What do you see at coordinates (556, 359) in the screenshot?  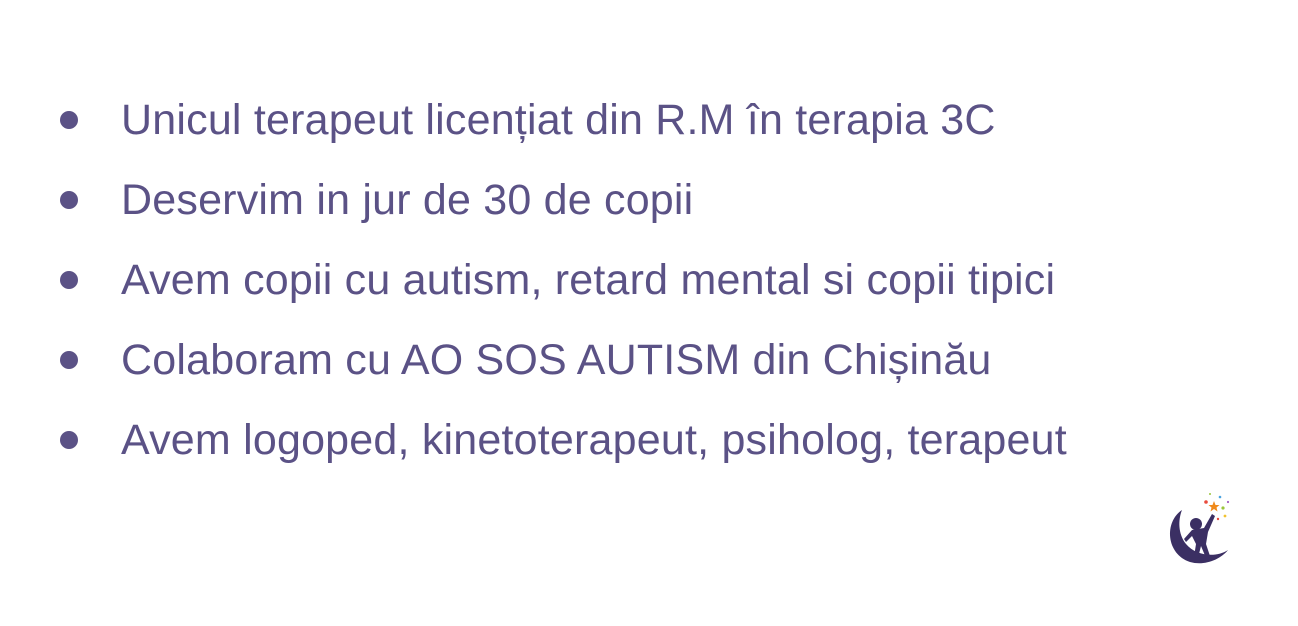 I see `list-item-text: Colaboram cu AO SOS AUTISM din Chișinău` at bounding box center [556, 359].